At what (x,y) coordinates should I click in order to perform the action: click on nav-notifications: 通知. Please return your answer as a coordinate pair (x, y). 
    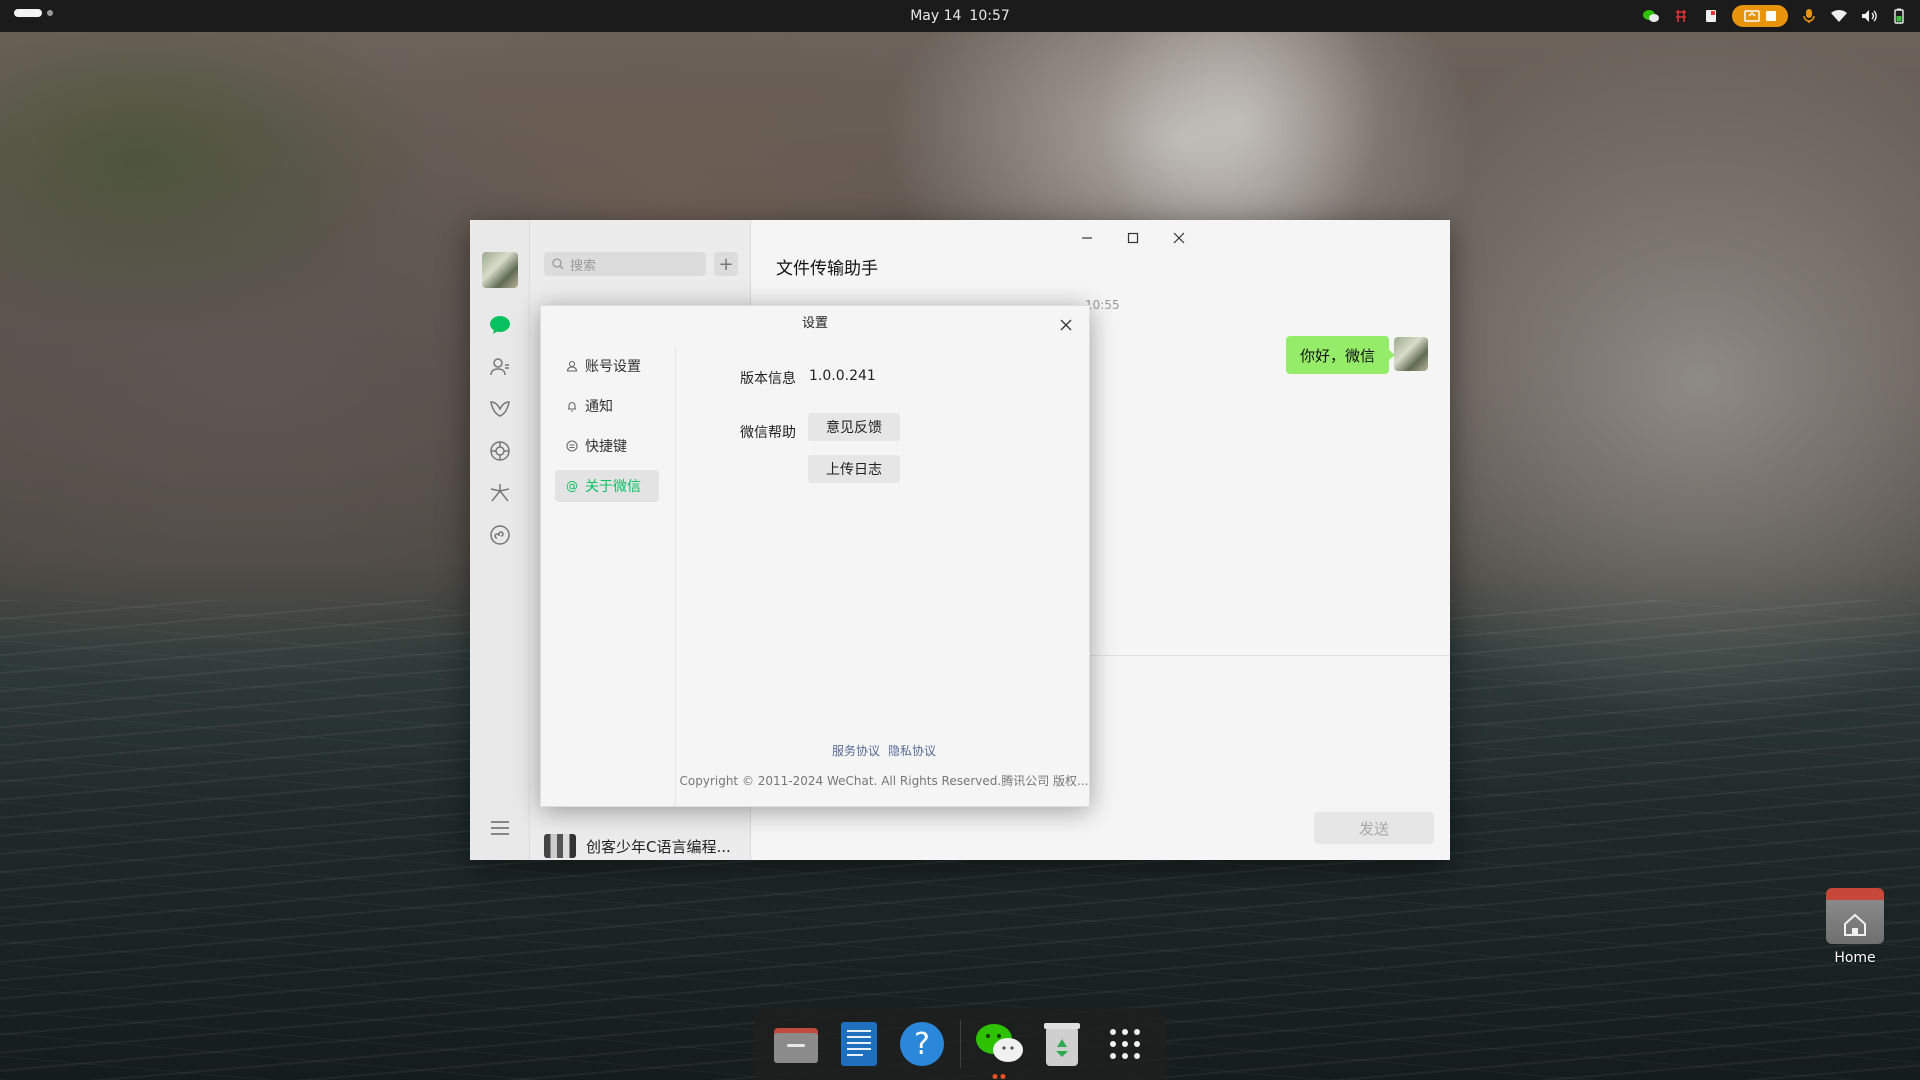
    Looking at the image, I should click on (607, 406).